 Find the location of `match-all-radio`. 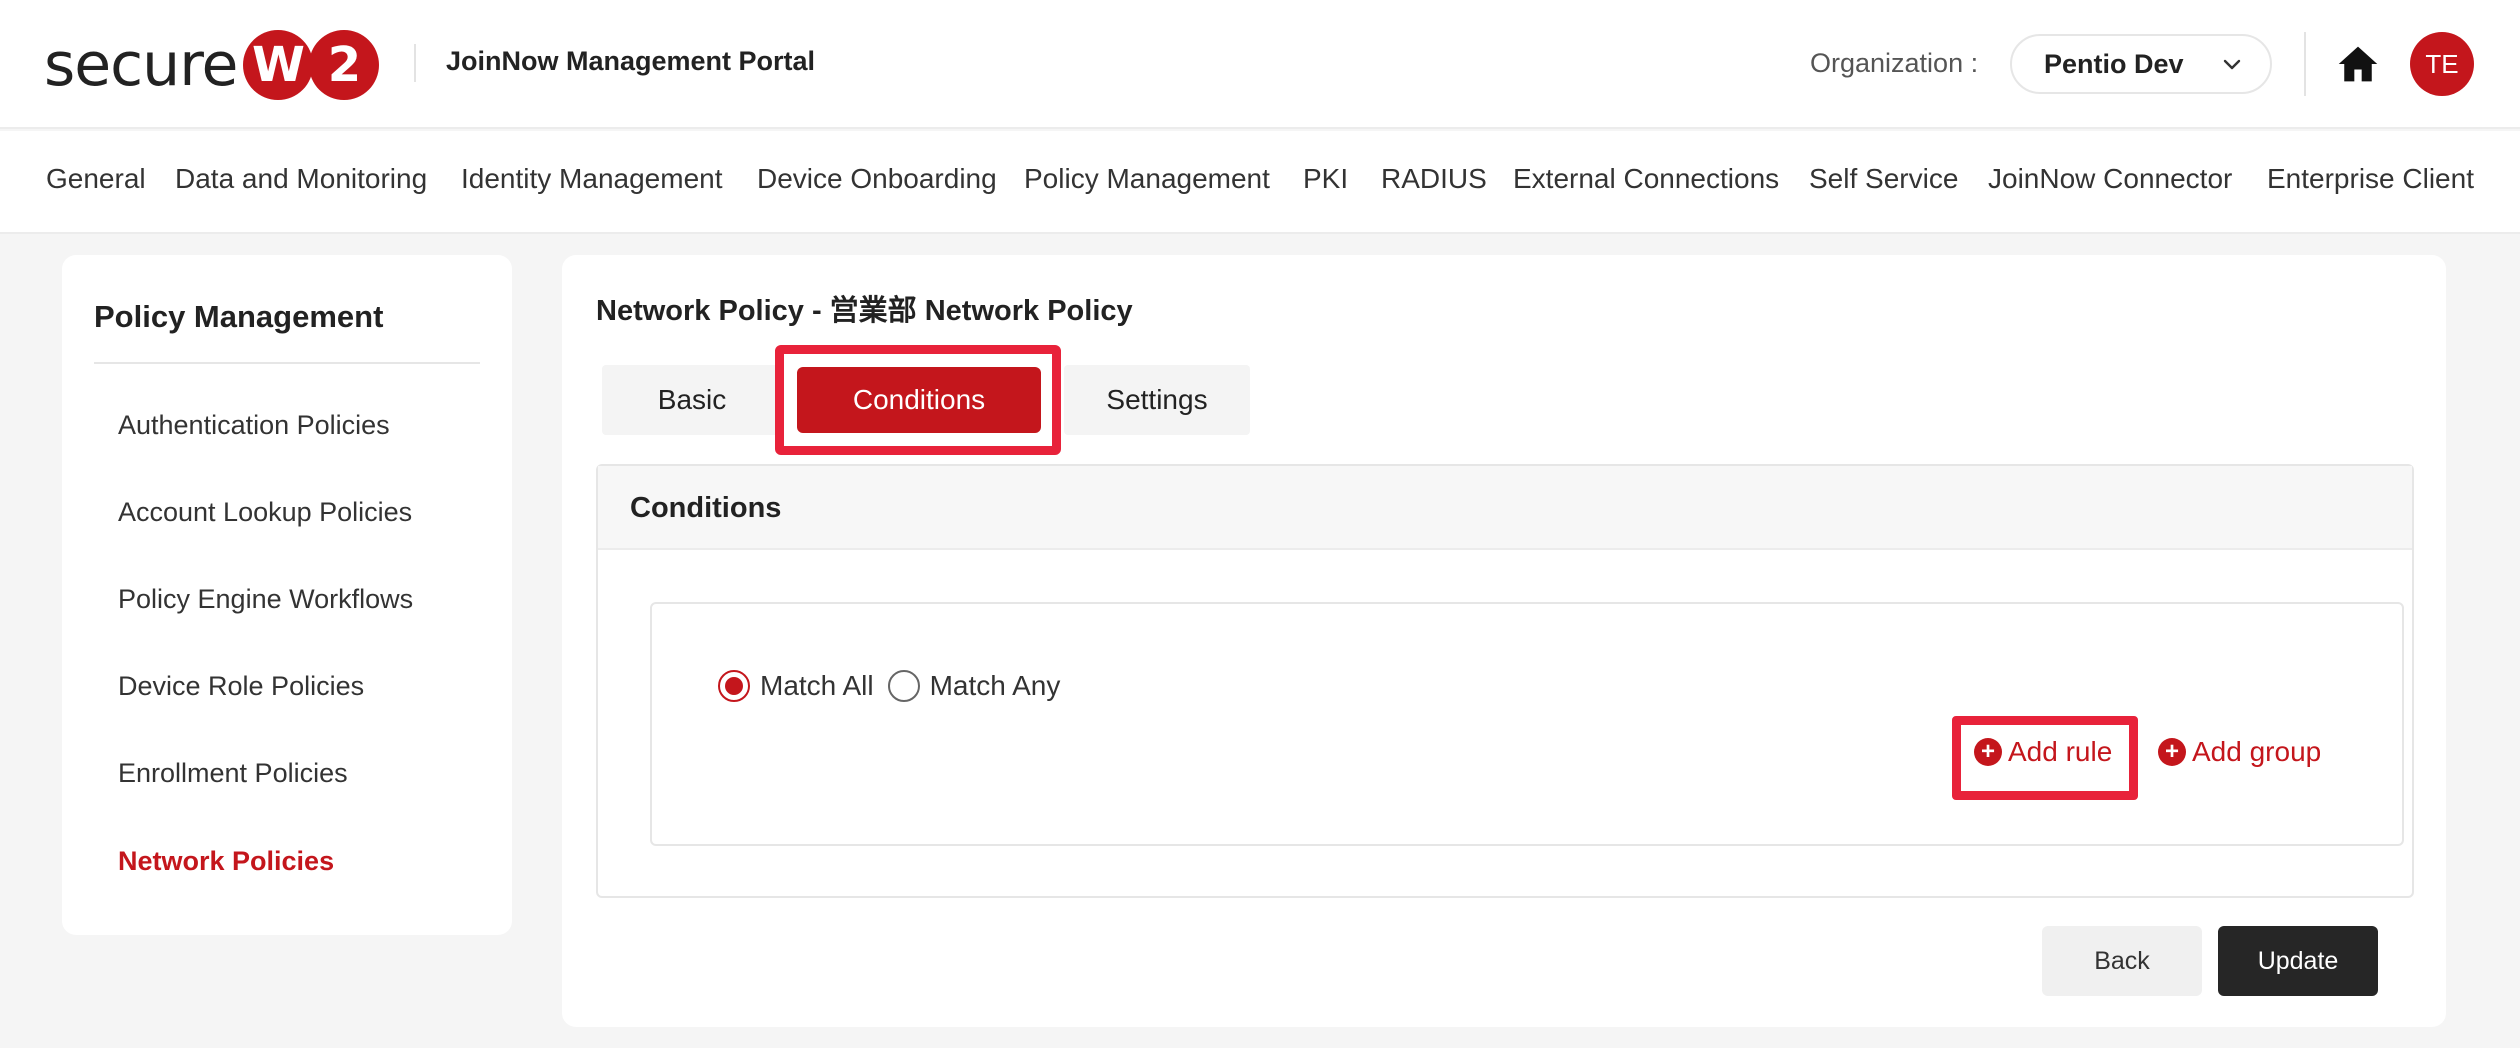

match-all-radio is located at coordinates (734, 686).